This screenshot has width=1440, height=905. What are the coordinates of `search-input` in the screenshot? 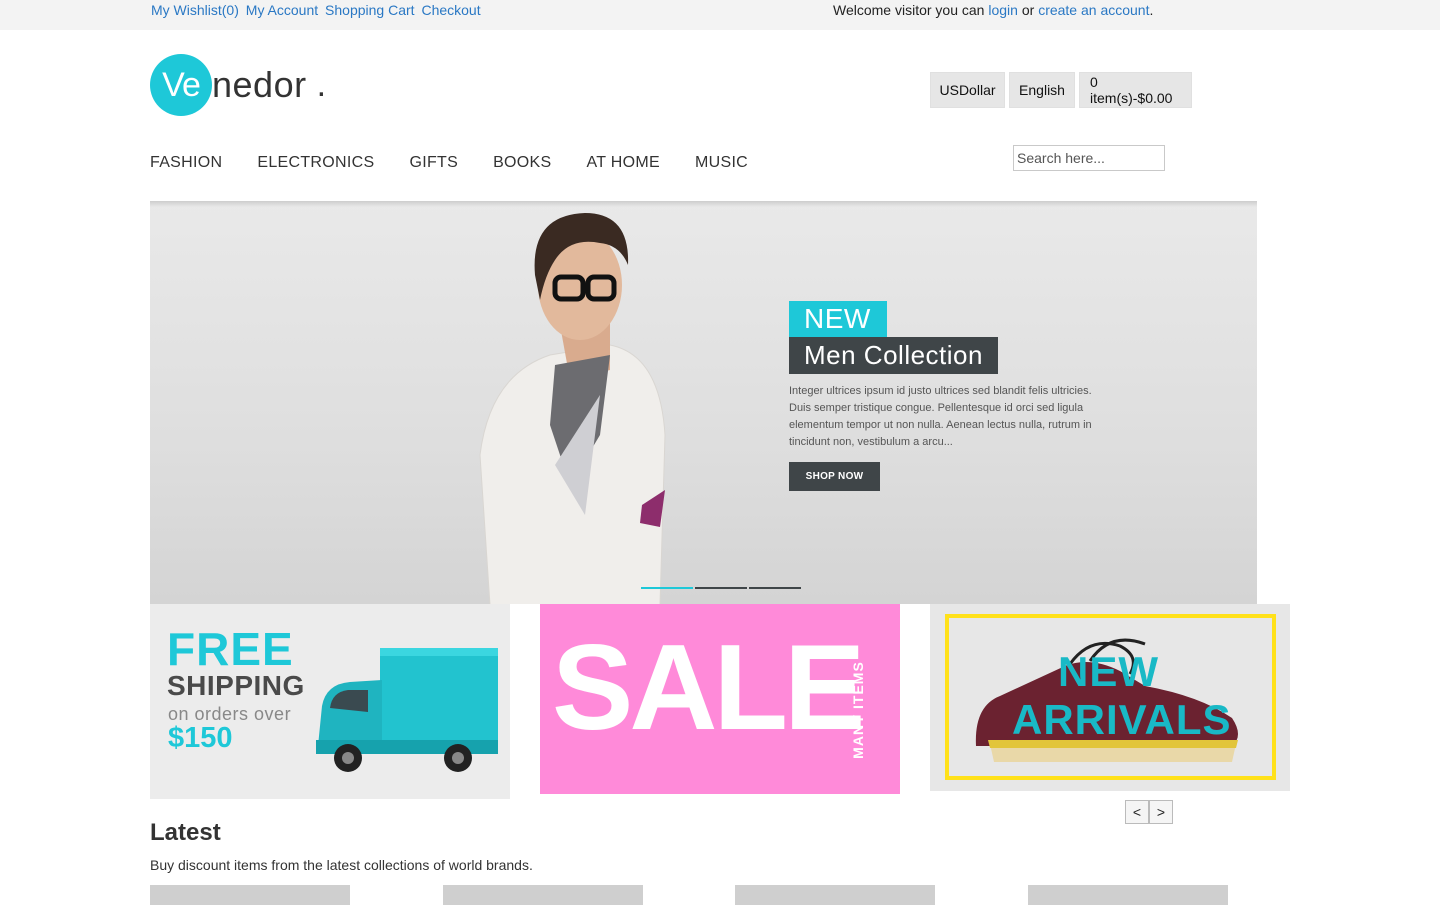 It's located at (1089, 158).